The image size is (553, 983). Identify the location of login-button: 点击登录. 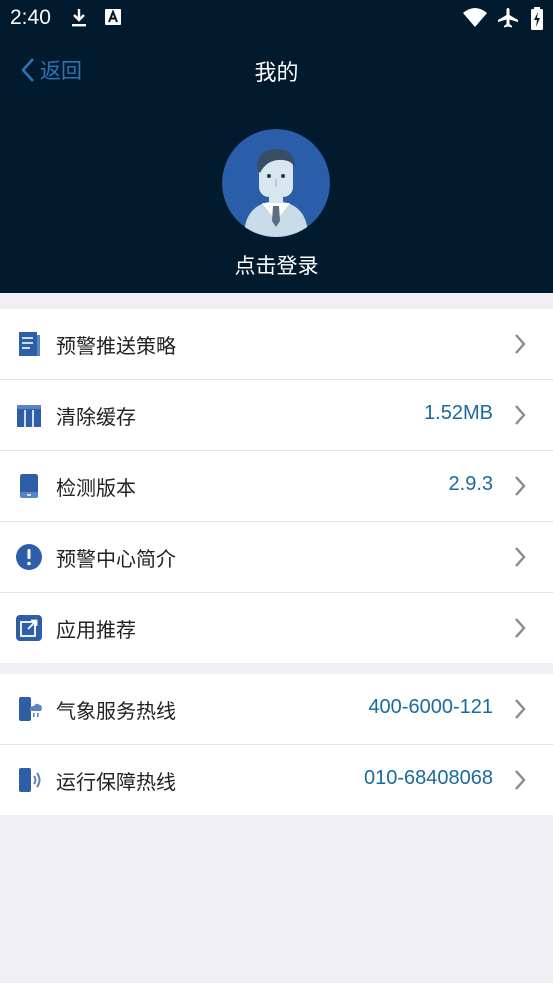
(276, 265).